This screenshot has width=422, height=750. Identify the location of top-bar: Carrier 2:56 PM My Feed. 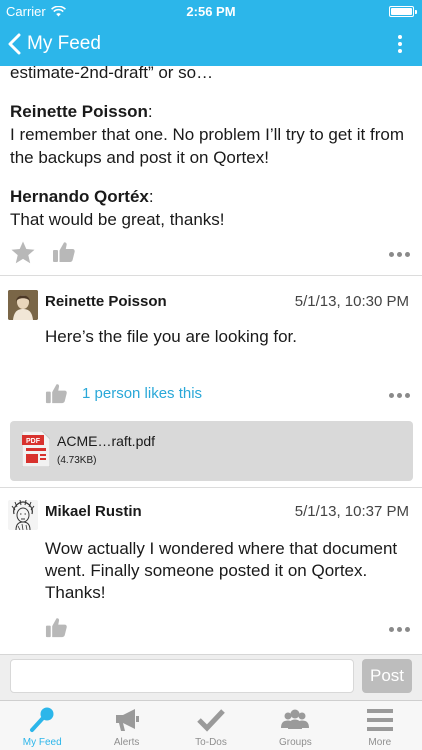
(211, 33).